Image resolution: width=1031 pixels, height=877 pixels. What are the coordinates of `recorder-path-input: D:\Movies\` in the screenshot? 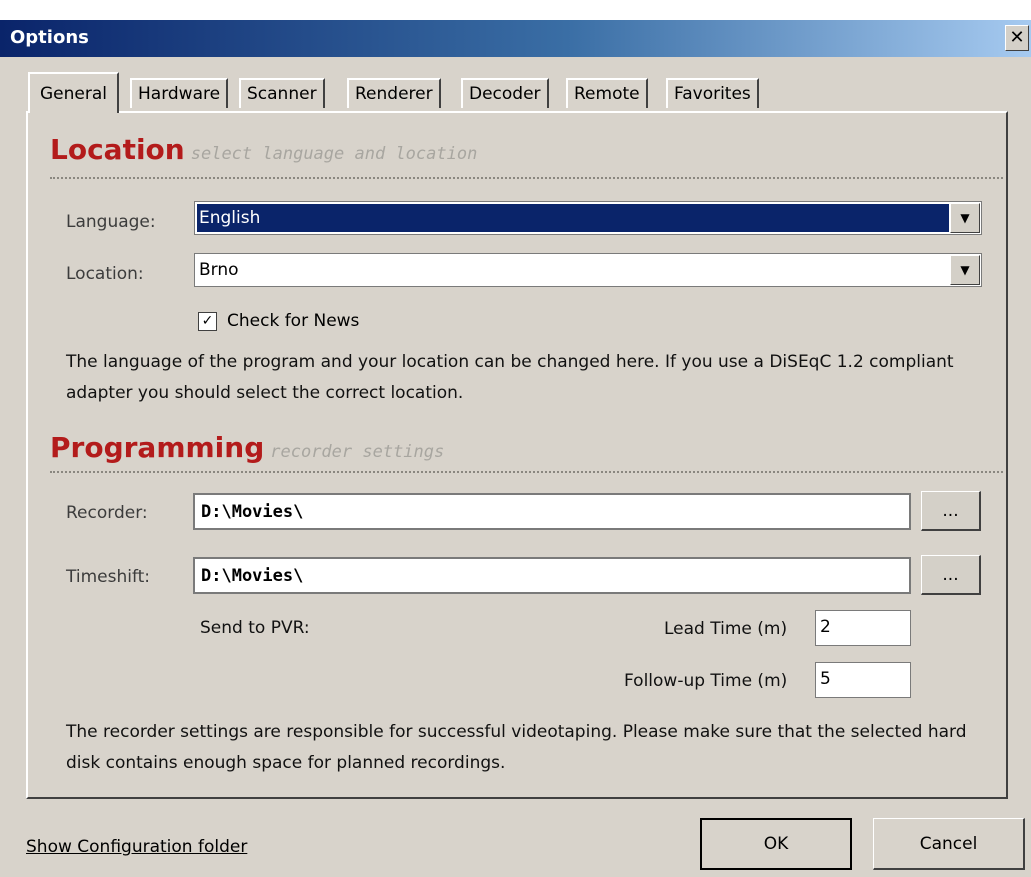 It's located at (552, 511).